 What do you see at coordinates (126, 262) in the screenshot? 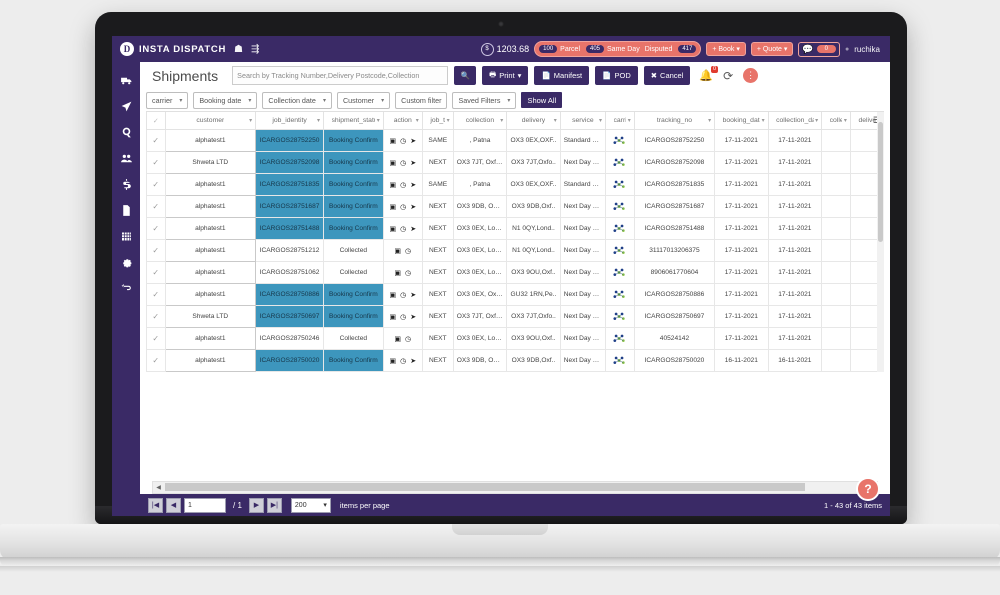
I see `sidebar-item-settings` at bounding box center [126, 262].